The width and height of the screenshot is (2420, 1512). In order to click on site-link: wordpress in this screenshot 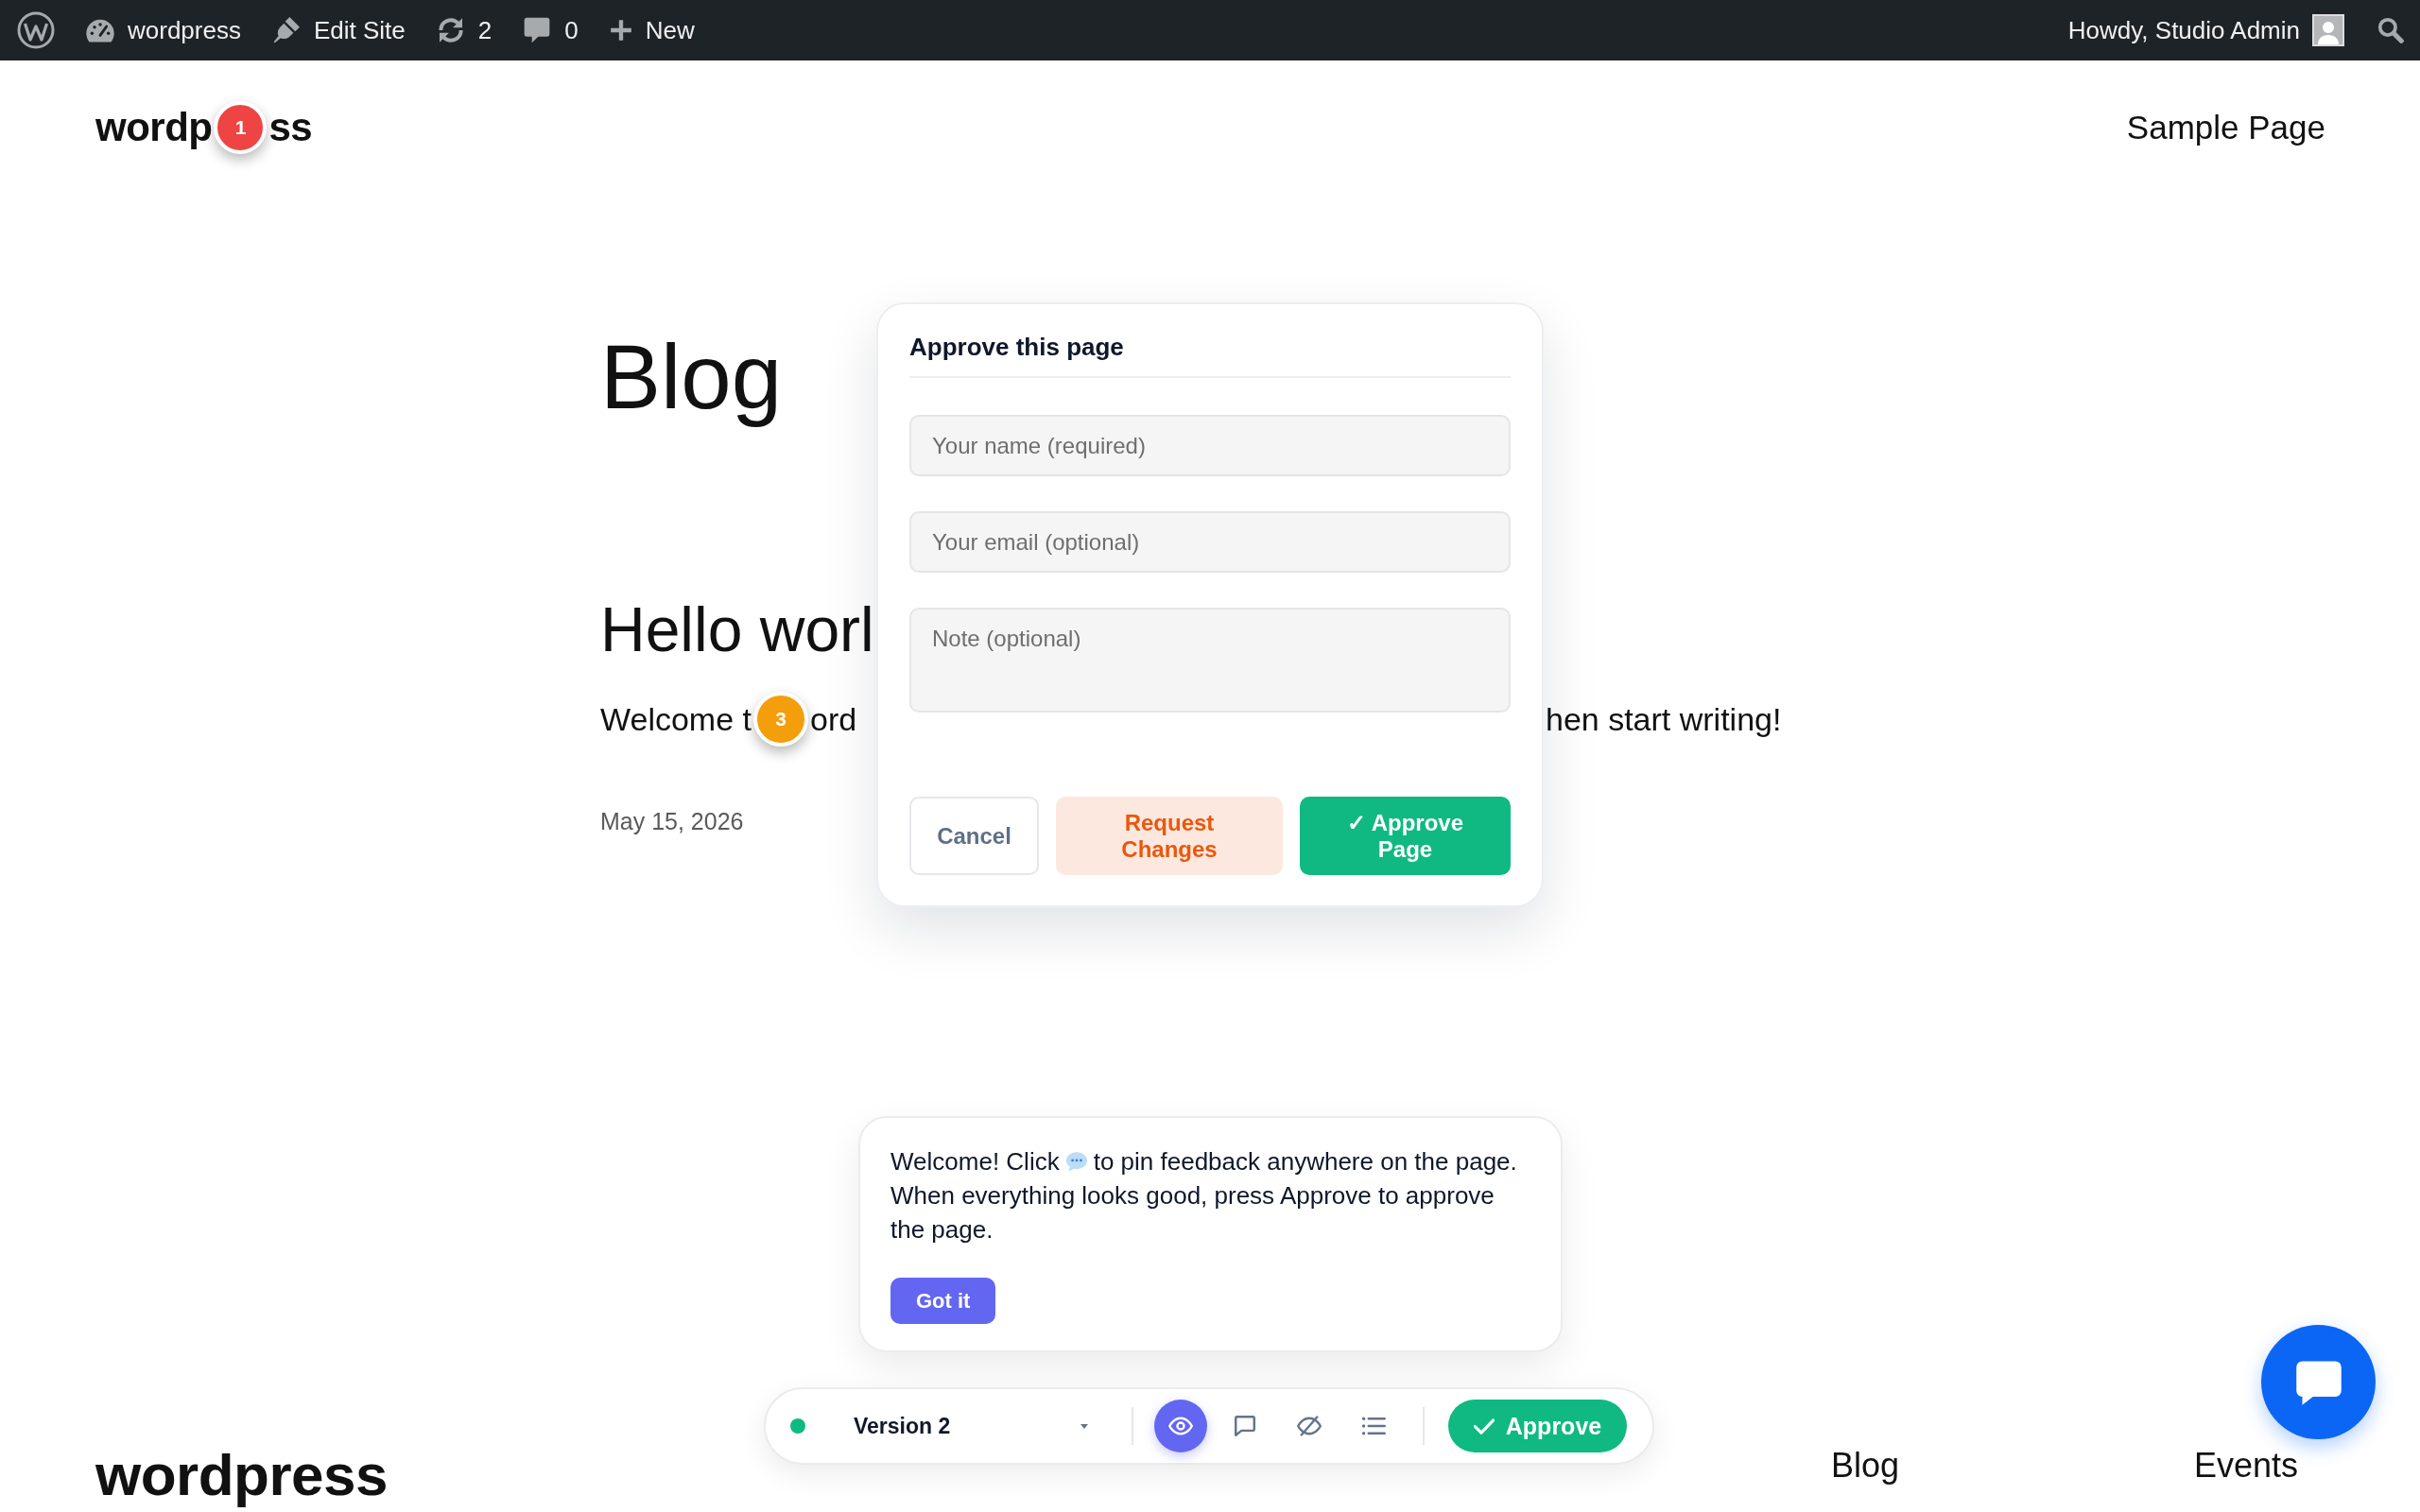, I will do `click(163, 30)`.